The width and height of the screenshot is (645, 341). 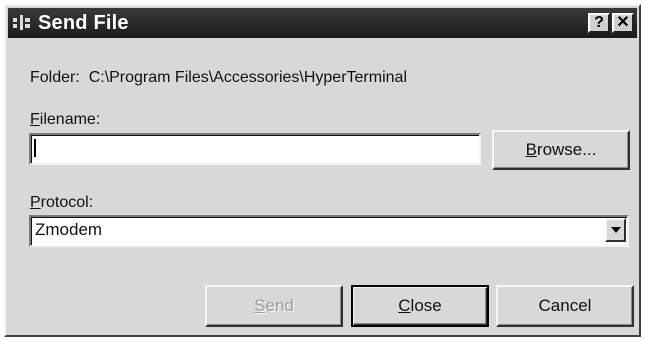 What do you see at coordinates (623, 23) in the screenshot?
I see `close-window-button: ✕` at bounding box center [623, 23].